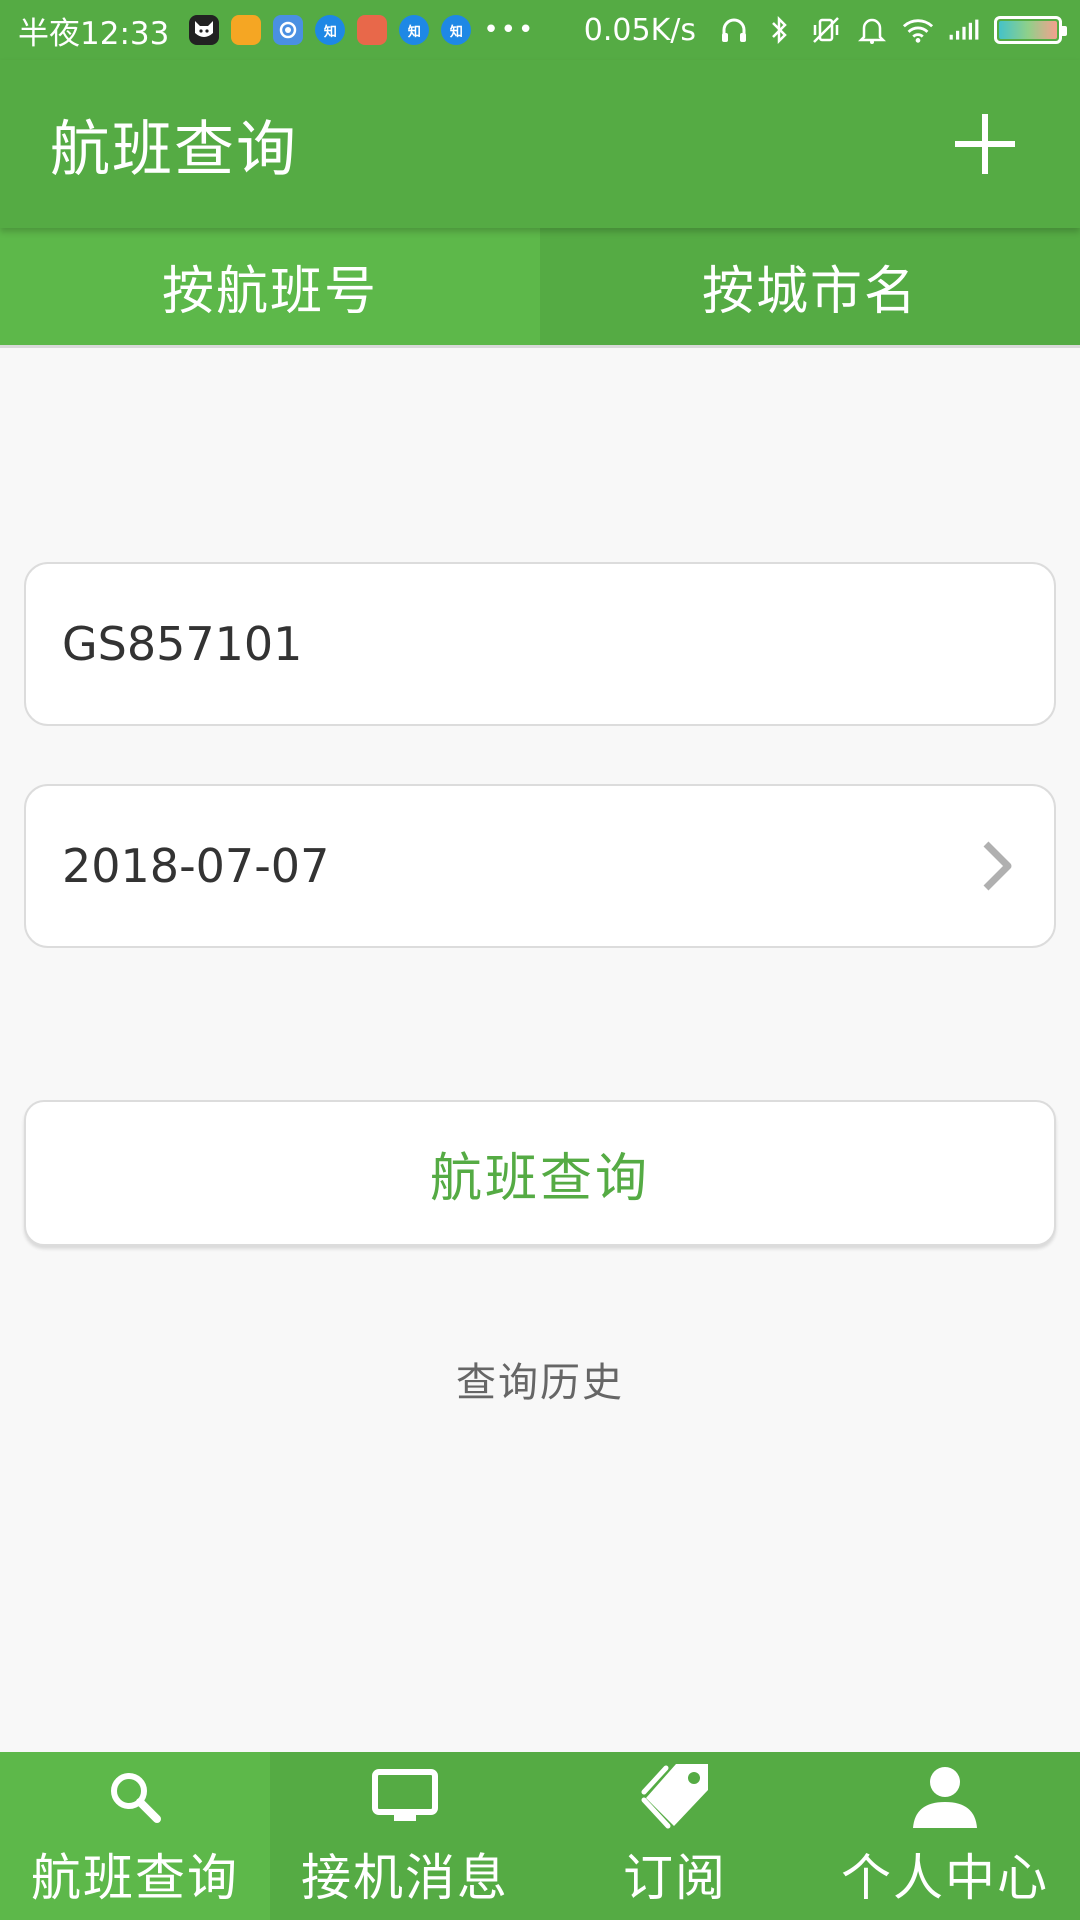 This screenshot has height=1920, width=1080. I want to click on status-right: 0.05K/s, so click(825, 30).